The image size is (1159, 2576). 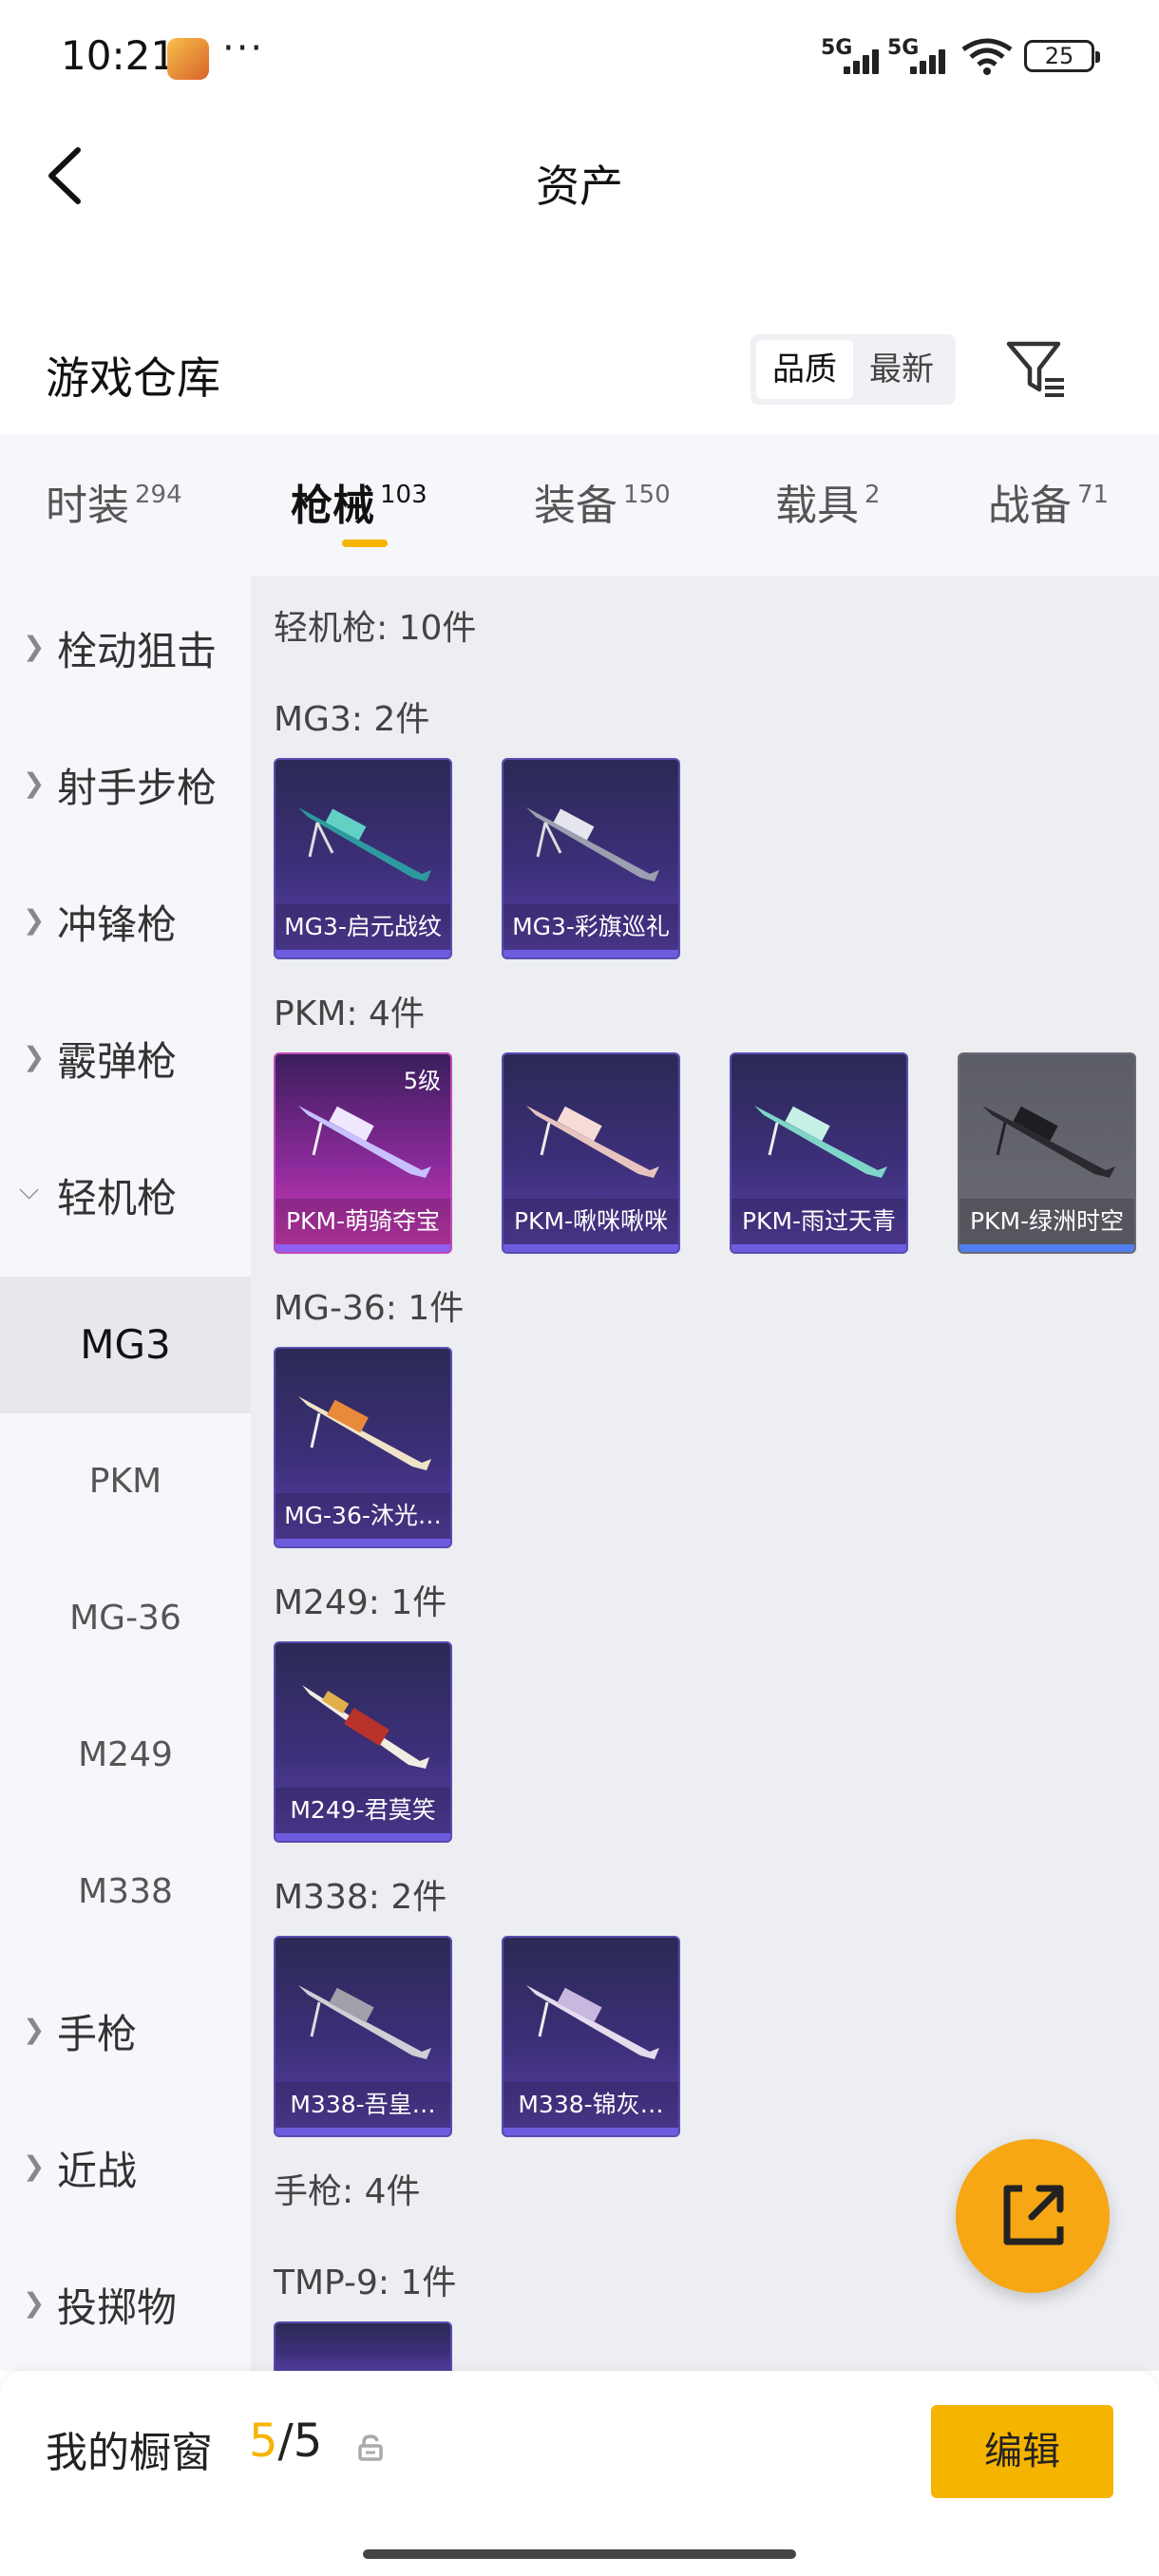 I want to click on lock-icon, so click(x=370, y=2447).